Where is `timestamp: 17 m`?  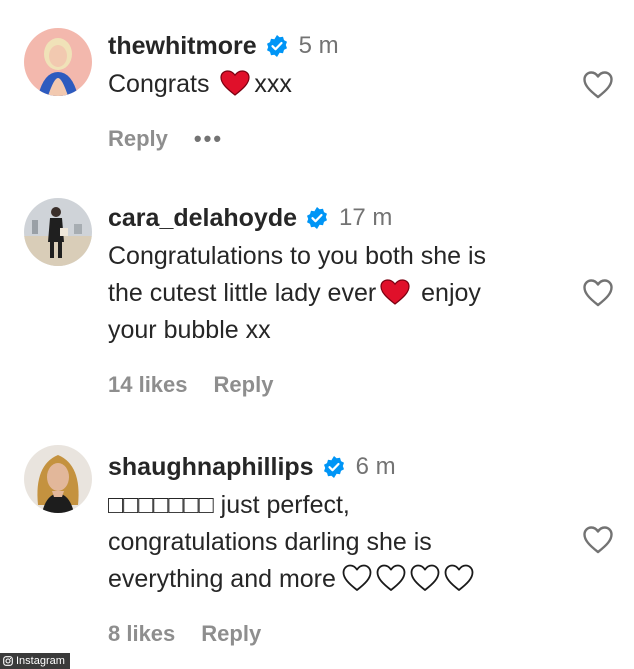 timestamp: 17 m is located at coordinates (366, 217).